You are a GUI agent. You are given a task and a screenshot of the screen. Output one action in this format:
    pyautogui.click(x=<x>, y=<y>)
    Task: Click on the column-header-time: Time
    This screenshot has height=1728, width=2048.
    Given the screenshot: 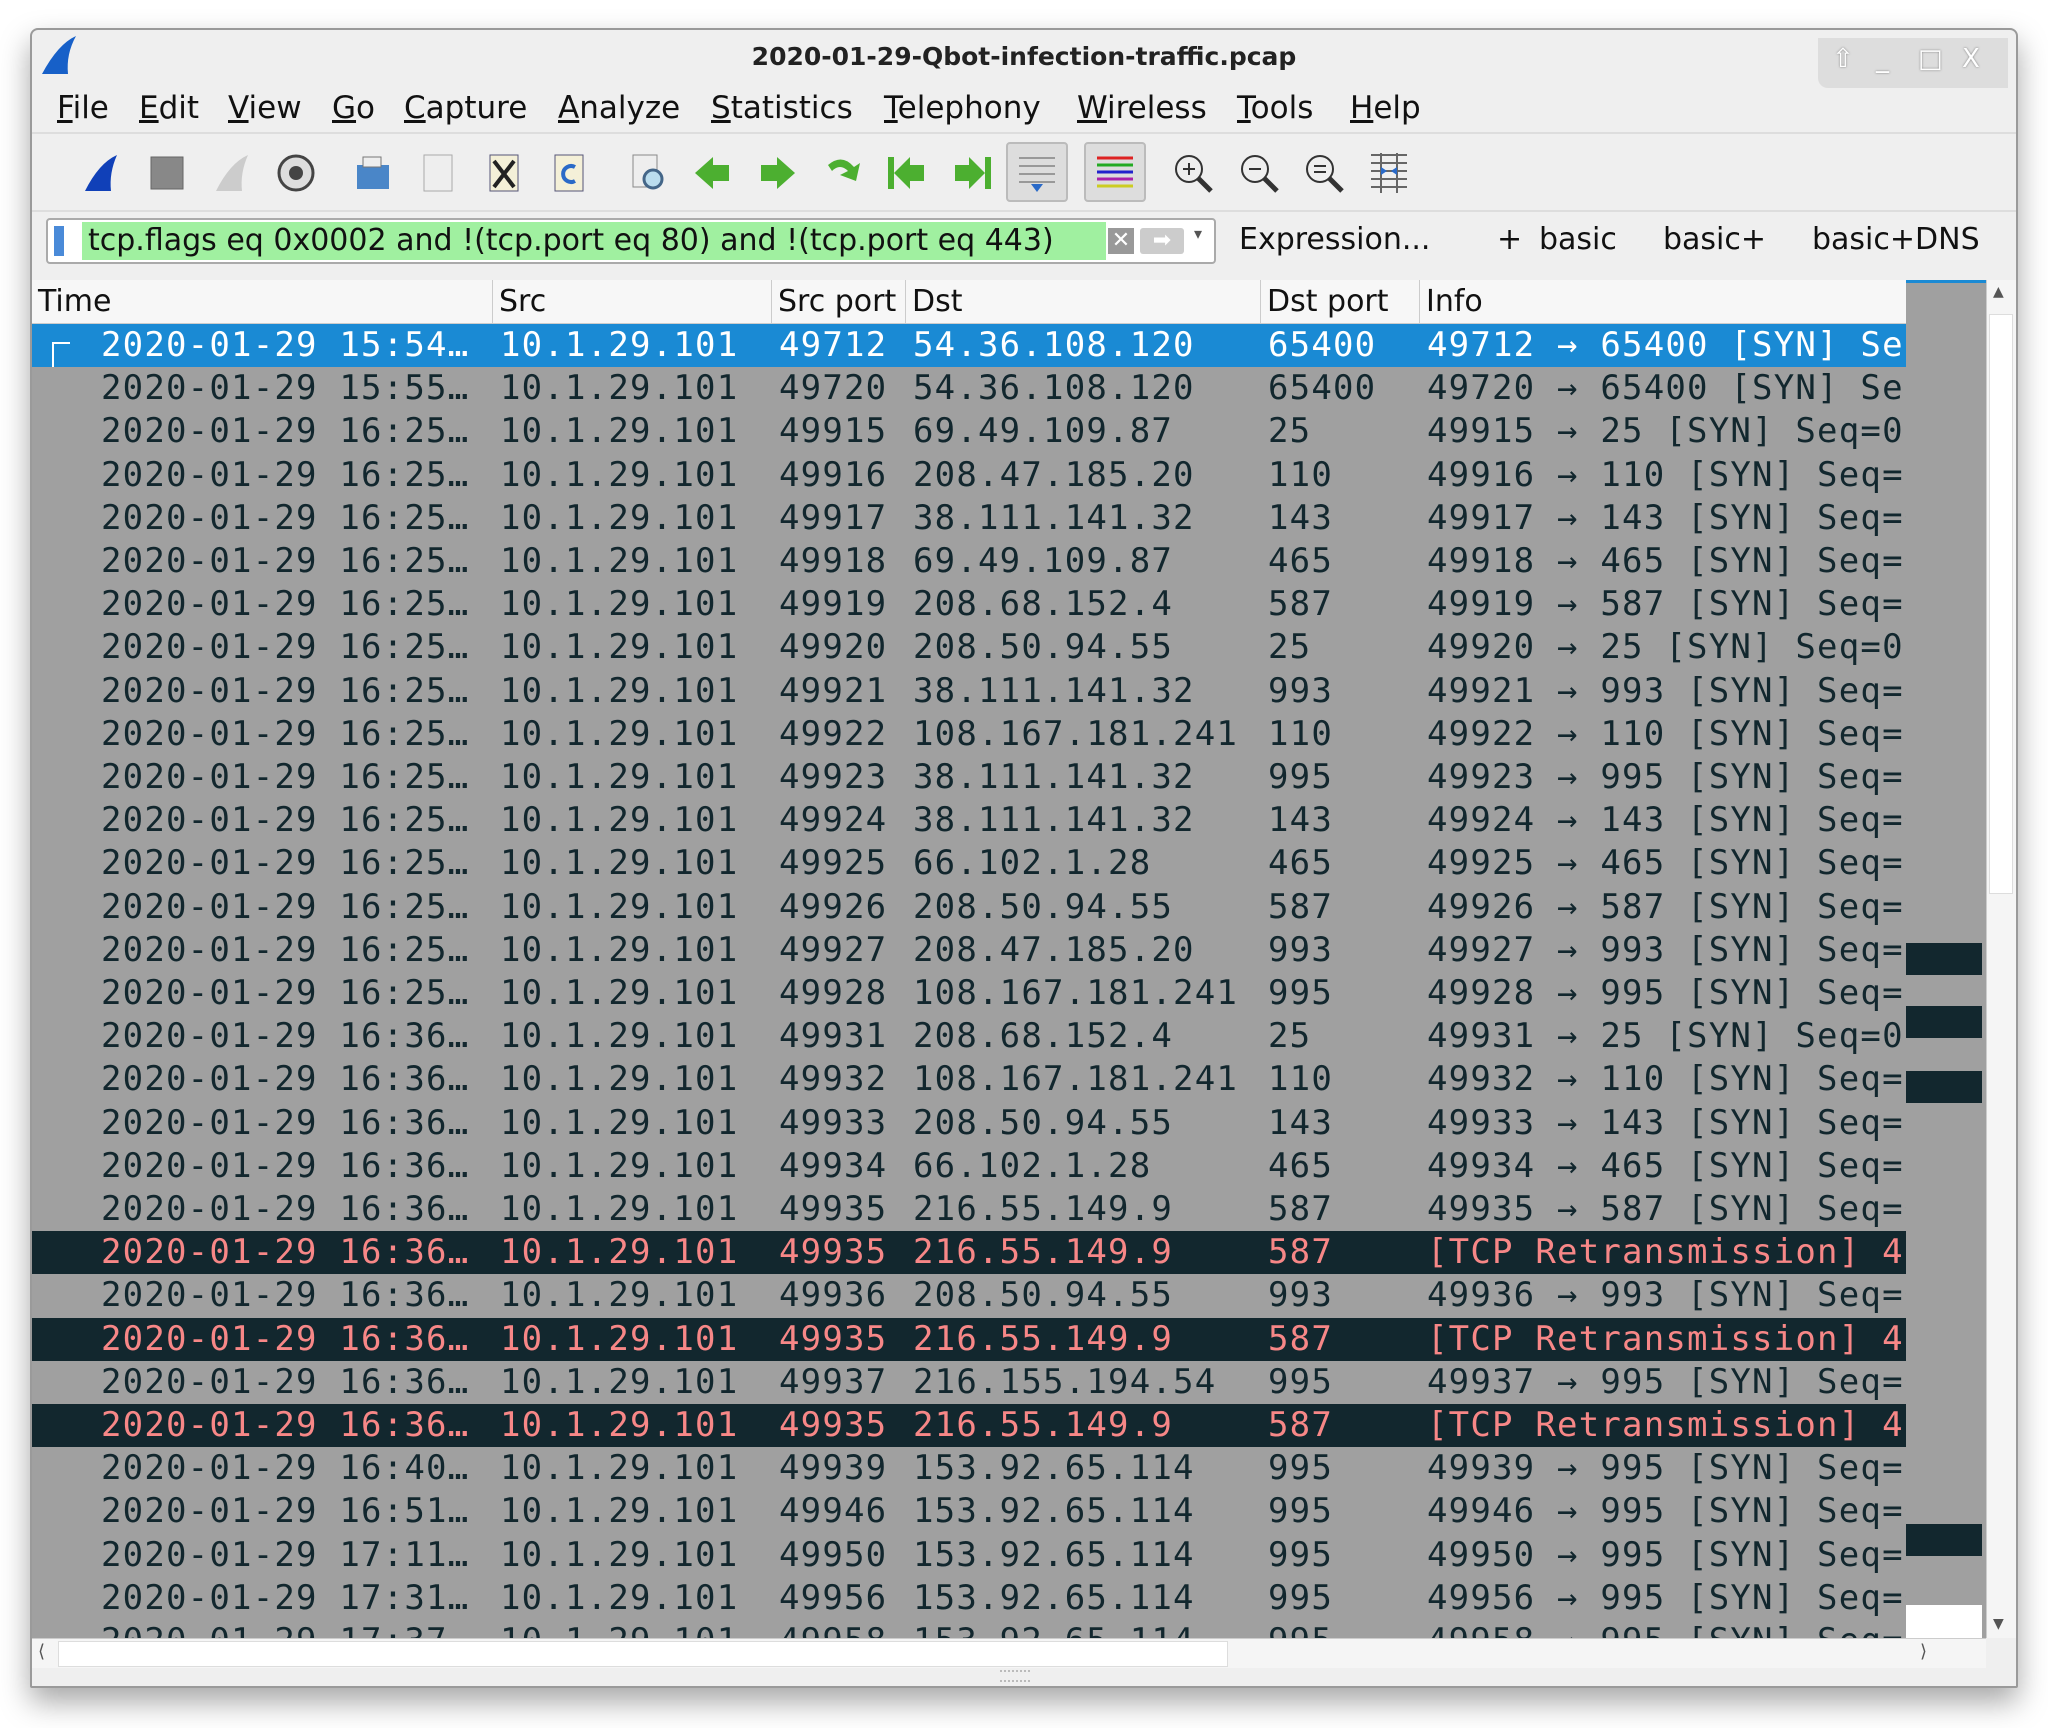 What is the action you would take?
    pyautogui.click(x=262, y=302)
    